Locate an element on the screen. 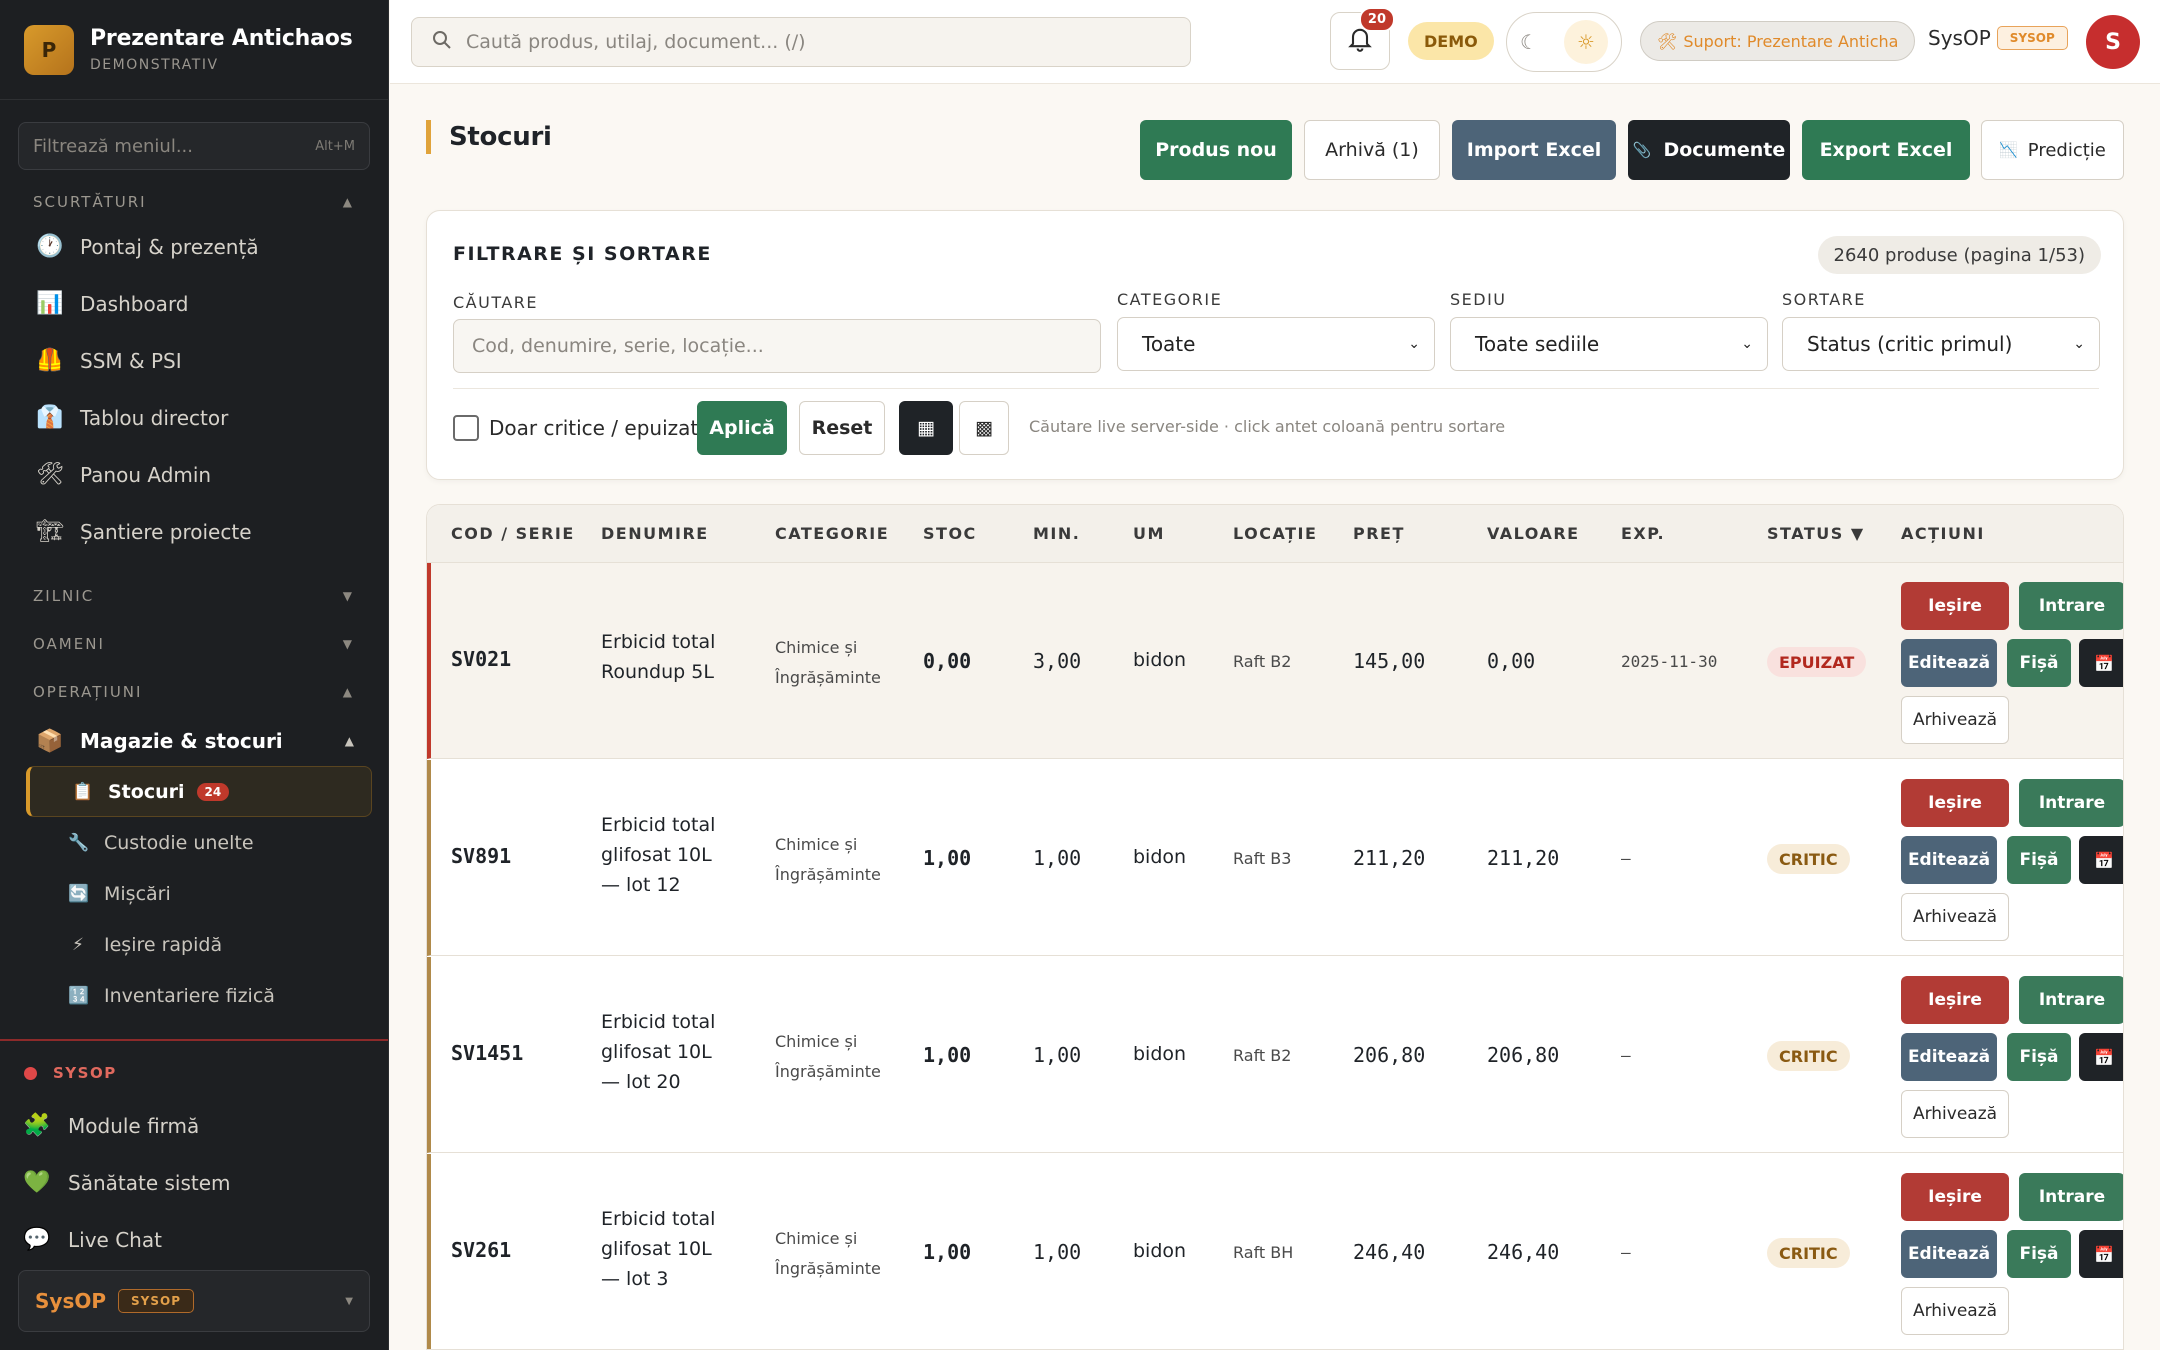 This screenshot has height=1350, width=2160. column-header: STATUS ▼ is located at coordinates (1816, 533).